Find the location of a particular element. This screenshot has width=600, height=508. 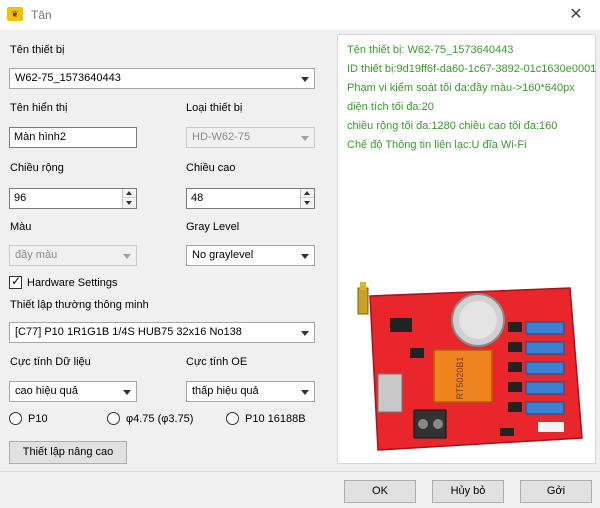

data-polarity-select: cao hiệu quả is located at coordinates (73, 391).